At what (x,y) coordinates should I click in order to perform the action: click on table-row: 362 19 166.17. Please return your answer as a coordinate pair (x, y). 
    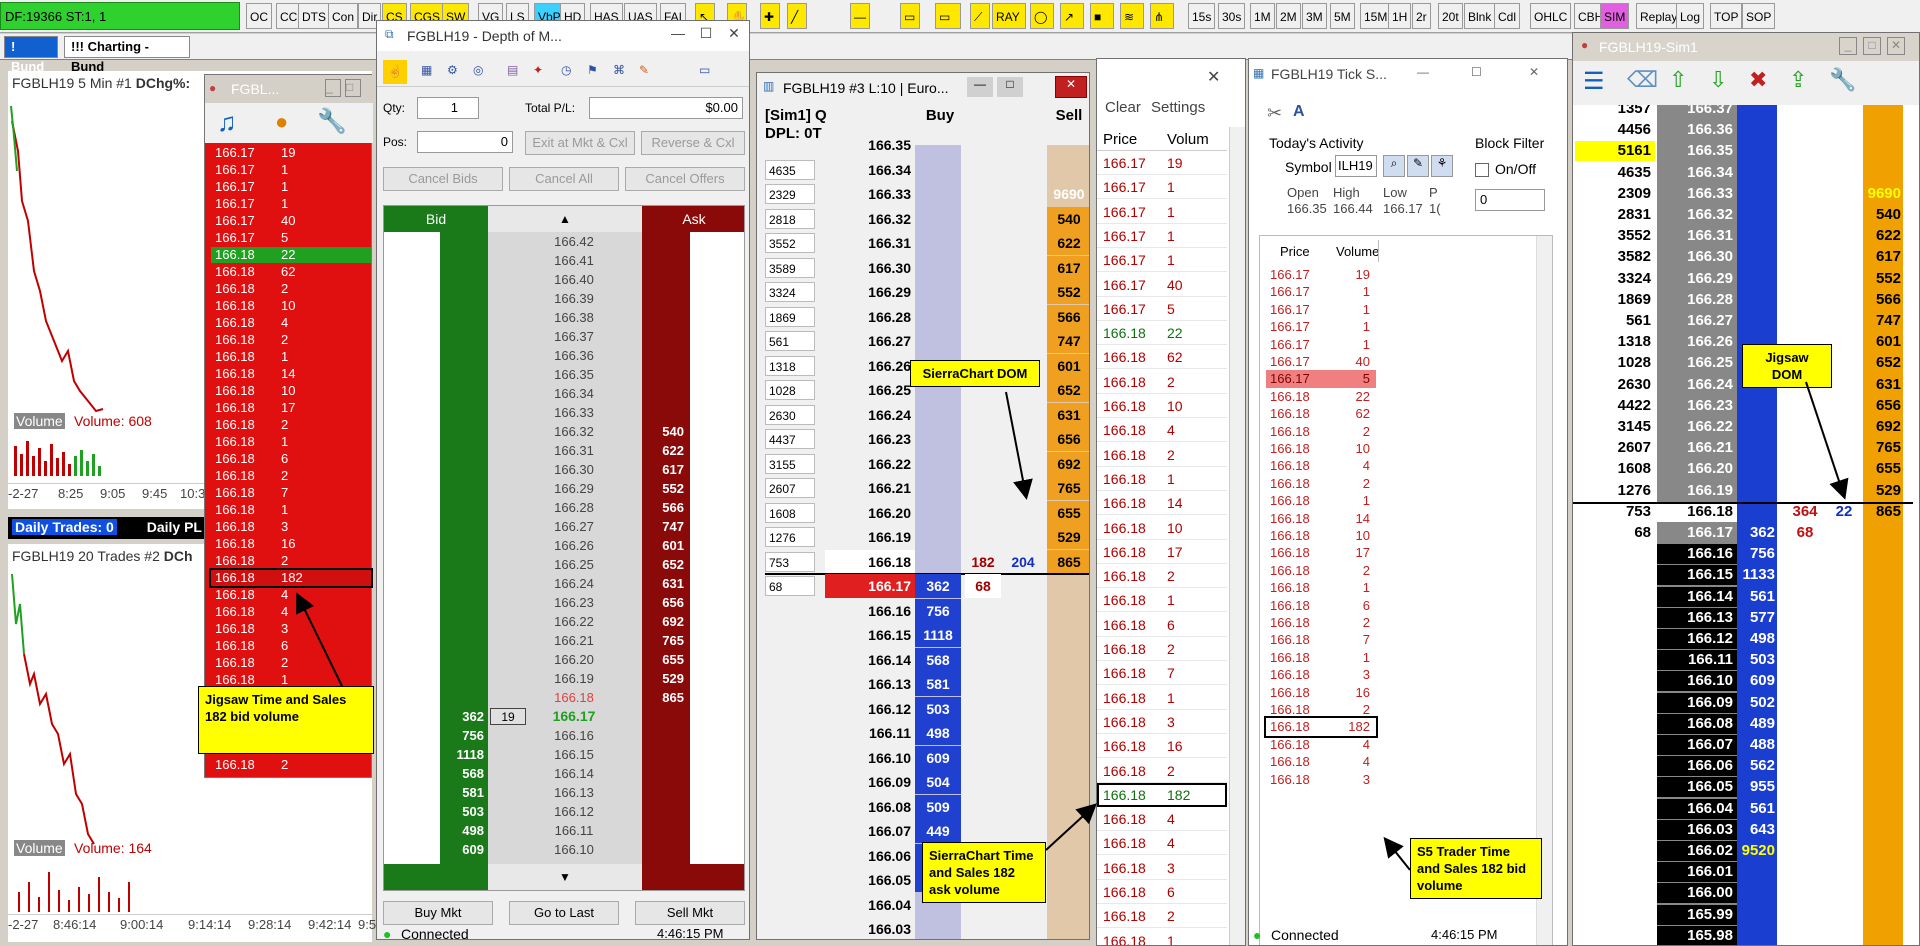
    Looking at the image, I should click on (564, 716).